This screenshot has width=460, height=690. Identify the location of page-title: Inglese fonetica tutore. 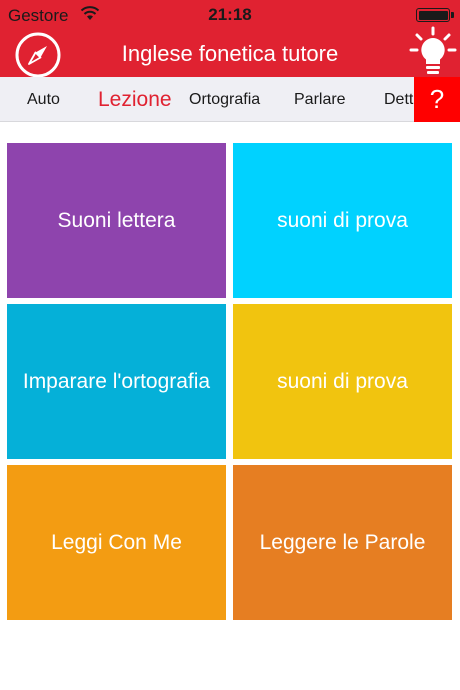
(230, 53).